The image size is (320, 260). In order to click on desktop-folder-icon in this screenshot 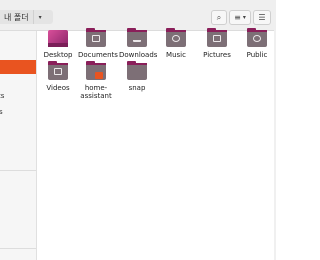, I will do `click(58, 38)`.